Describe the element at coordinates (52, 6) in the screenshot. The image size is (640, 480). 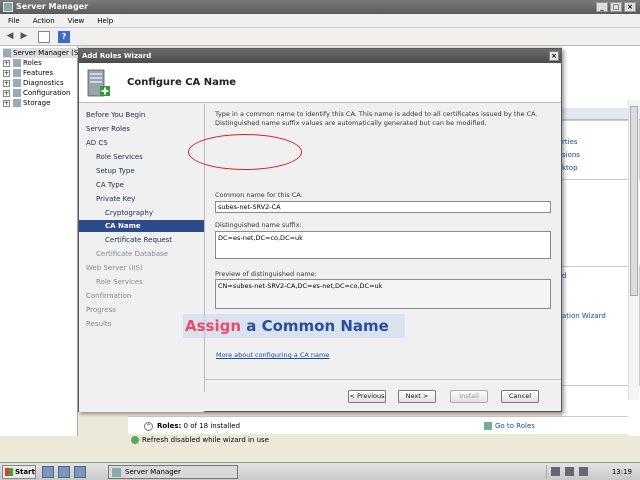
I see `window-title: Server Manager` at that location.